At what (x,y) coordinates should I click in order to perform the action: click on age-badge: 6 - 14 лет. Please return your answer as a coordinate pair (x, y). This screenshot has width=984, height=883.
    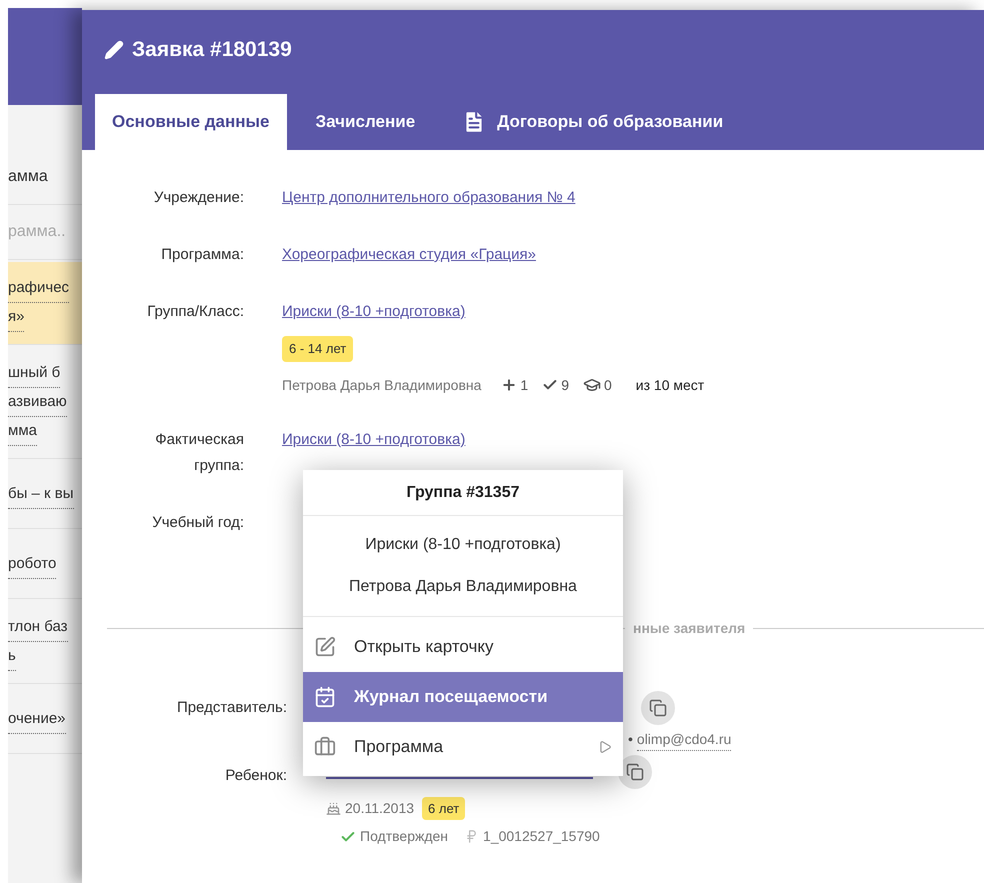
    Looking at the image, I should click on (318, 349).